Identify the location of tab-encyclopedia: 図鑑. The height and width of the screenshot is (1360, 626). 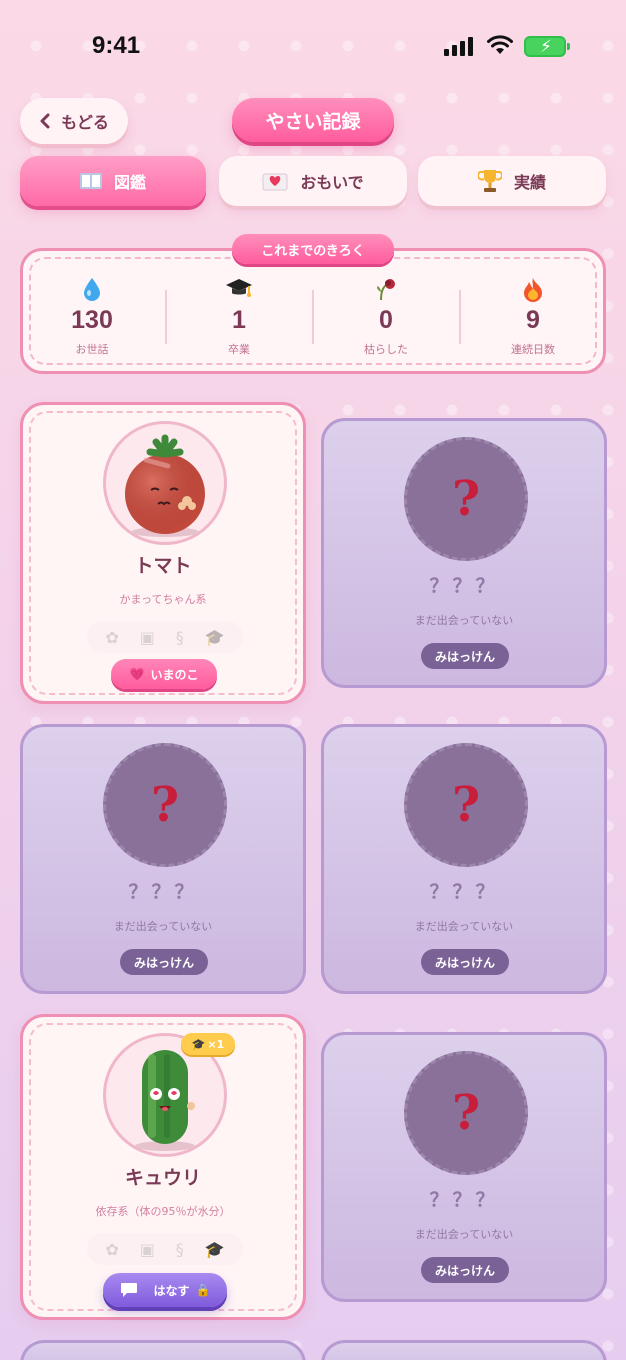
(113, 181).